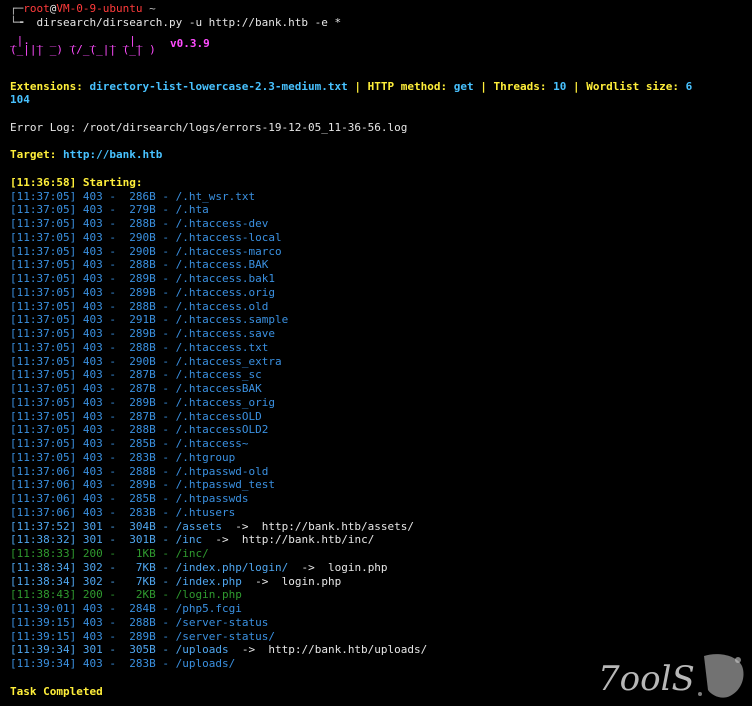 This screenshot has width=752, height=706. I want to click on result-size: 1KB, so click(139, 553).